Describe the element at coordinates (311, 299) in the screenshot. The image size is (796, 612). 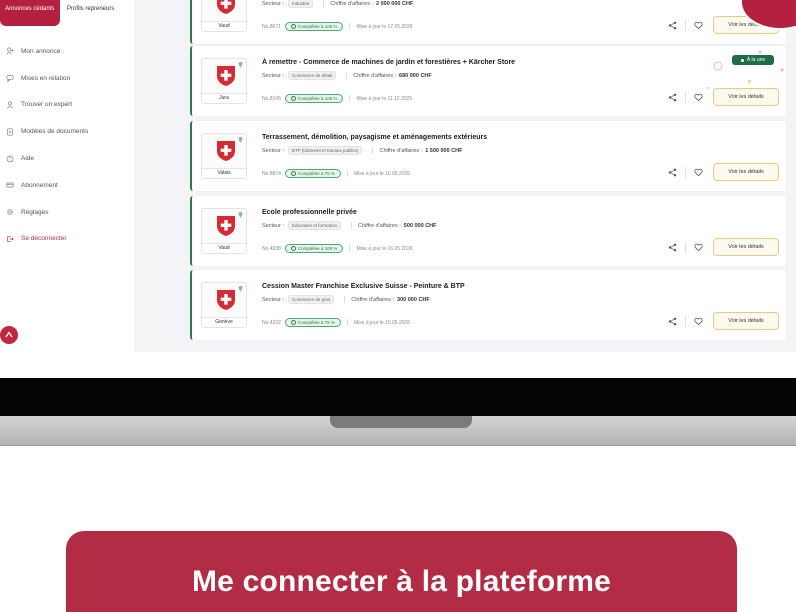
I see `sector-tag: Commerce de gros` at that location.